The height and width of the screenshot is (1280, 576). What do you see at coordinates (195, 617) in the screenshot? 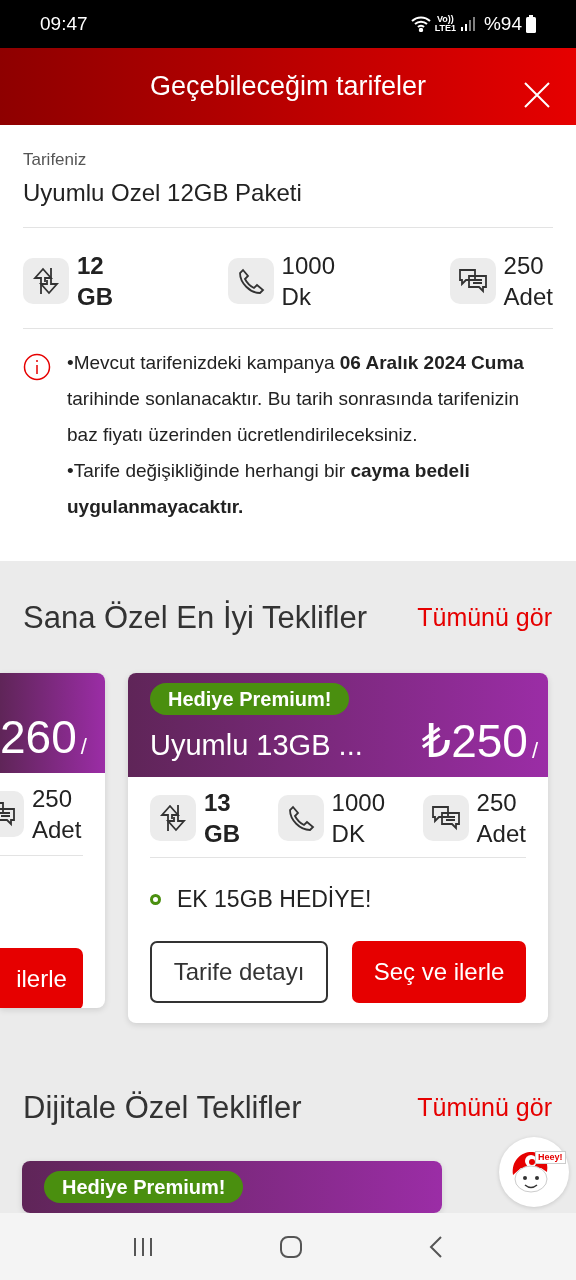
I see `section-title: Sana Özel En İyi Teklifler` at bounding box center [195, 617].